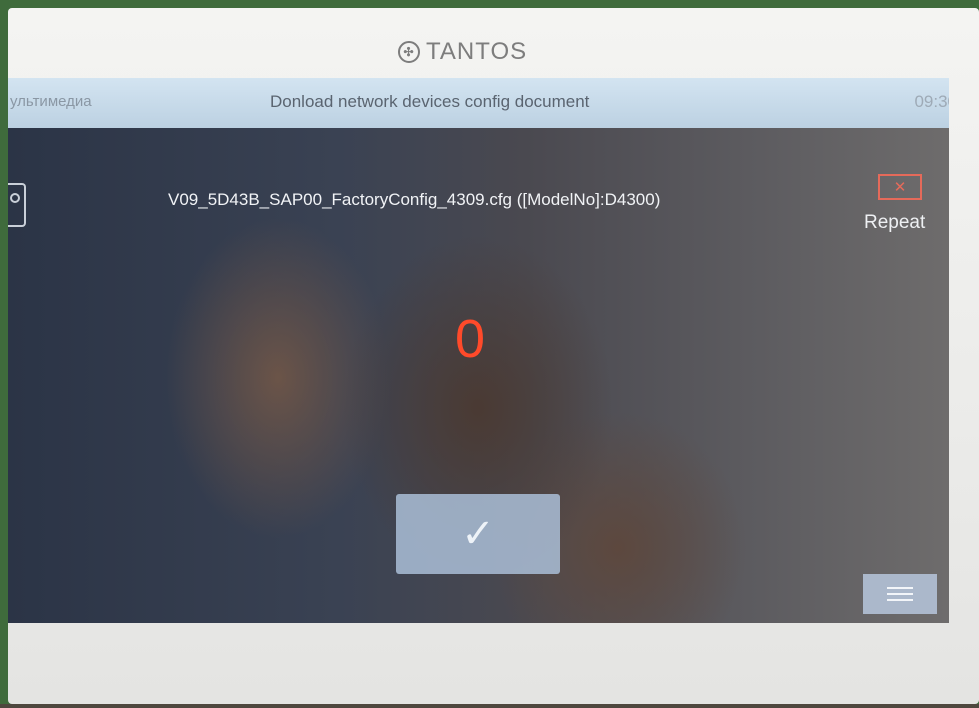 The image size is (979, 708). What do you see at coordinates (489, 706) in the screenshot?
I see `bottom-edge` at bounding box center [489, 706].